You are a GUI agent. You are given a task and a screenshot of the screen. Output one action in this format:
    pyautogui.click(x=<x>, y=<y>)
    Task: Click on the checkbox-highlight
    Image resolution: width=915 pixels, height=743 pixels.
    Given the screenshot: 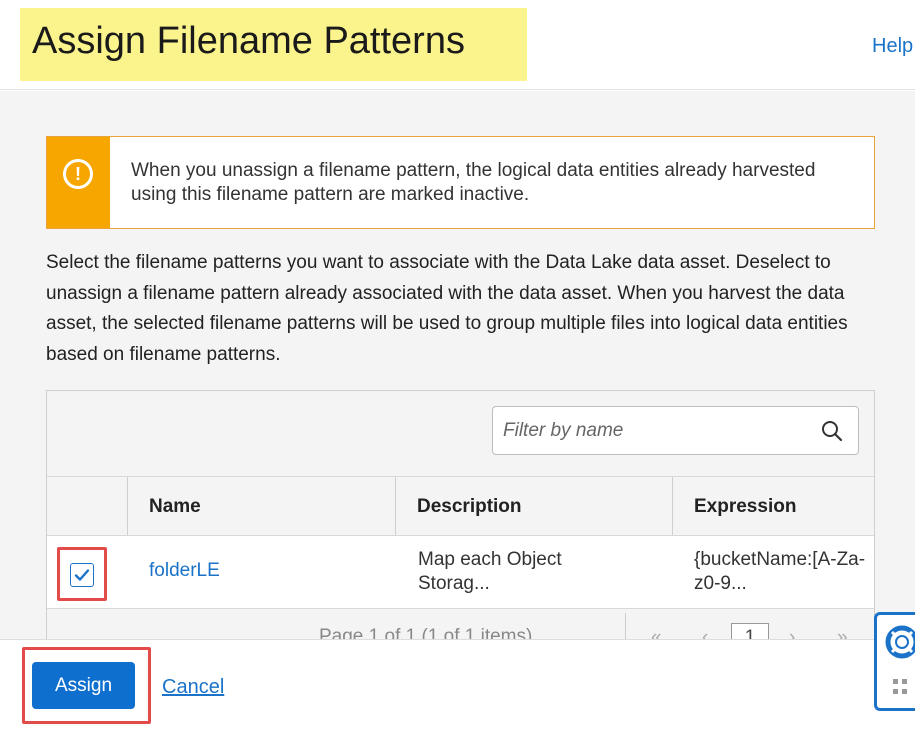 What is the action you would take?
    pyautogui.click(x=82, y=574)
    